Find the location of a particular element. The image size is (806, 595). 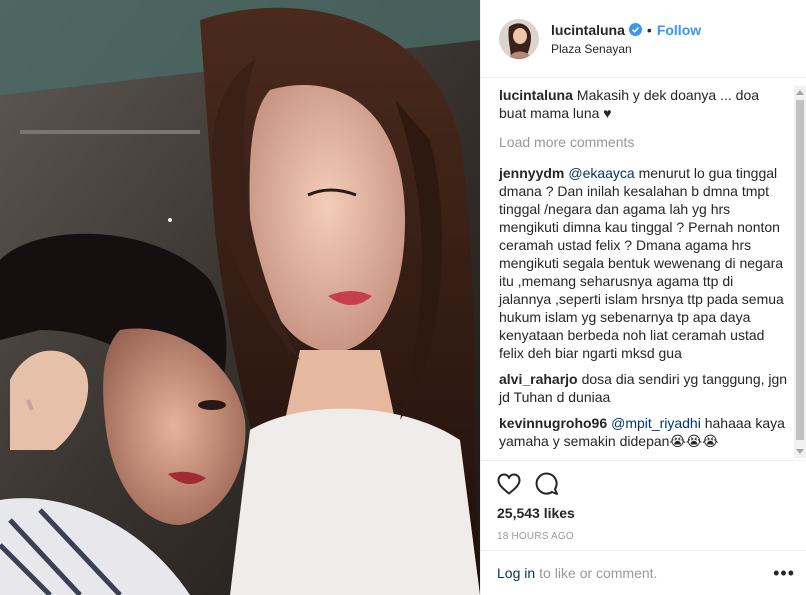

post-footer: Log in to like or comment. ••• is located at coordinates (643, 572).